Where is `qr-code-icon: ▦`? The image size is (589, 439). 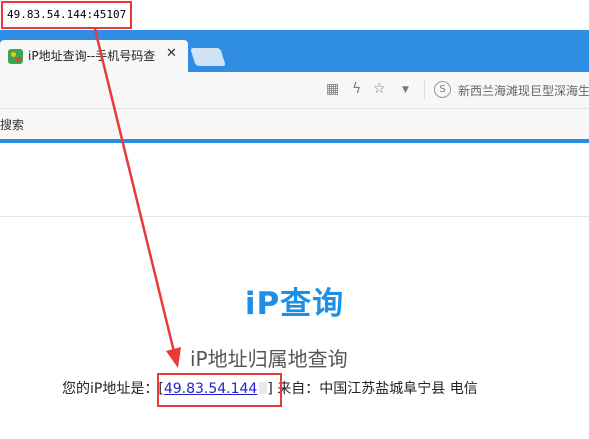
qr-code-icon: ▦ is located at coordinates (332, 89).